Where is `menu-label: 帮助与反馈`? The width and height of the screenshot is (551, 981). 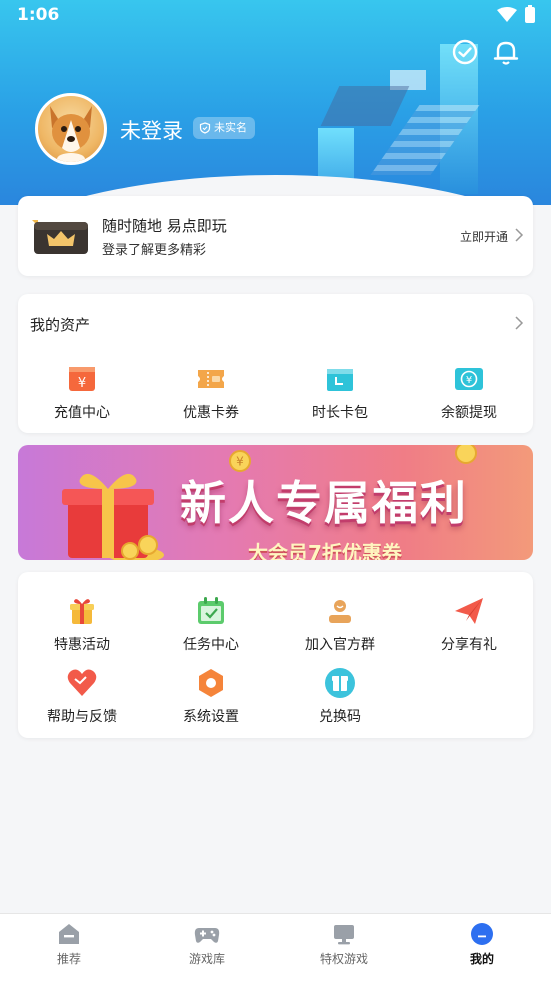 menu-label: 帮助与反馈 is located at coordinates (82, 717).